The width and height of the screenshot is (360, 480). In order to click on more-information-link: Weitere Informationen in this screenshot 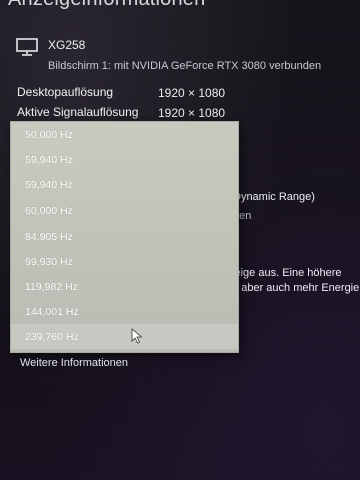, I will do `click(74, 363)`.